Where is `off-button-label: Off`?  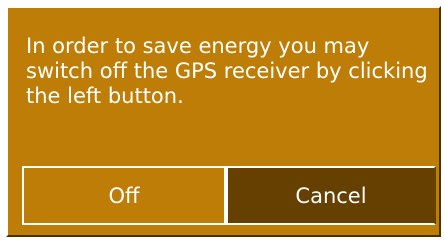
off-button-label: Off is located at coordinates (124, 195).